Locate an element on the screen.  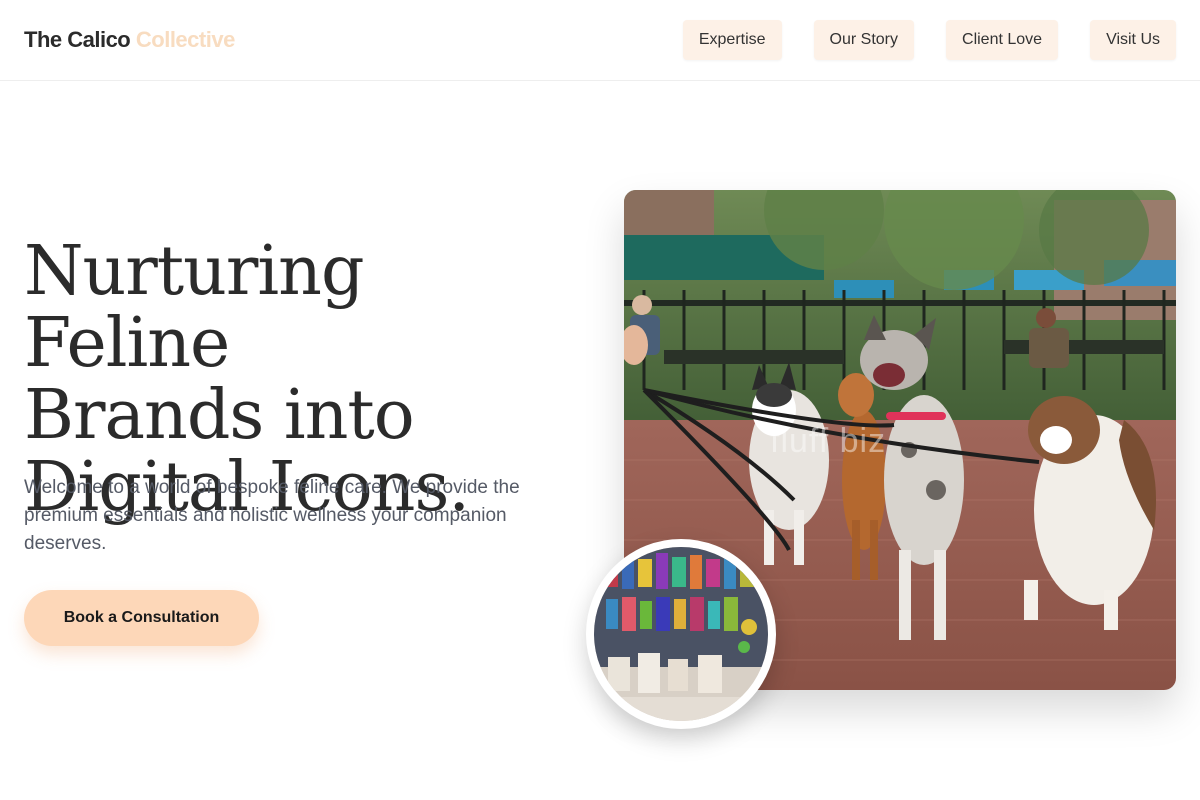
hero-title-line-2: Brands into is located at coordinates (219, 415).